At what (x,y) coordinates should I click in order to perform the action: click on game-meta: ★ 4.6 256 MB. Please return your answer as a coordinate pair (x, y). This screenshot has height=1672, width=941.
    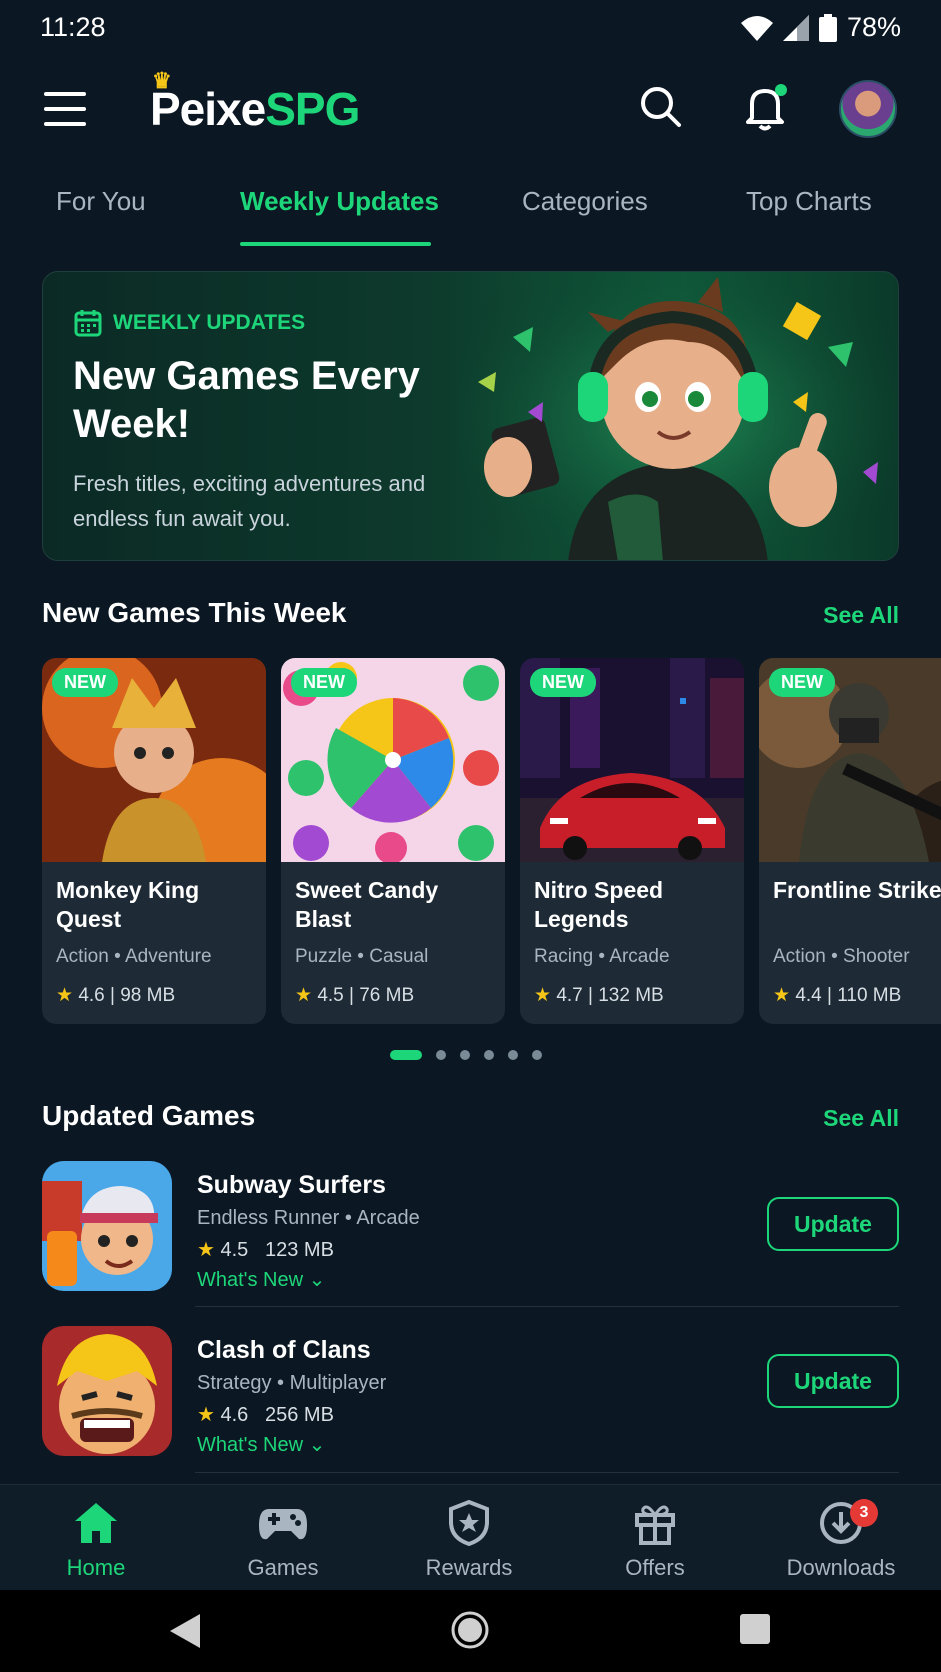
    Looking at the image, I should click on (265, 1414).